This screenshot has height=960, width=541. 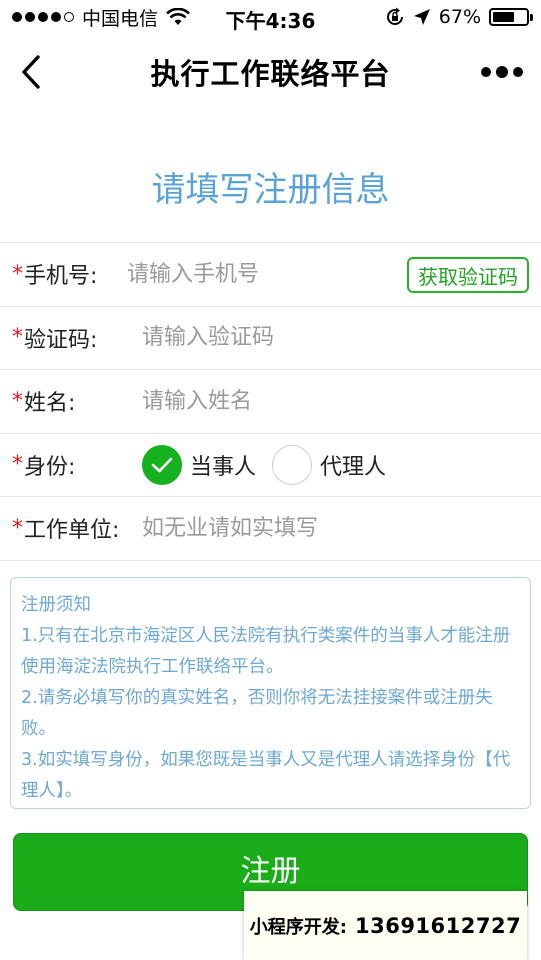 What do you see at coordinates (56, 604) in the screenshot?
I see `notice-title: 注册须知` at bounding box center [56, 604].